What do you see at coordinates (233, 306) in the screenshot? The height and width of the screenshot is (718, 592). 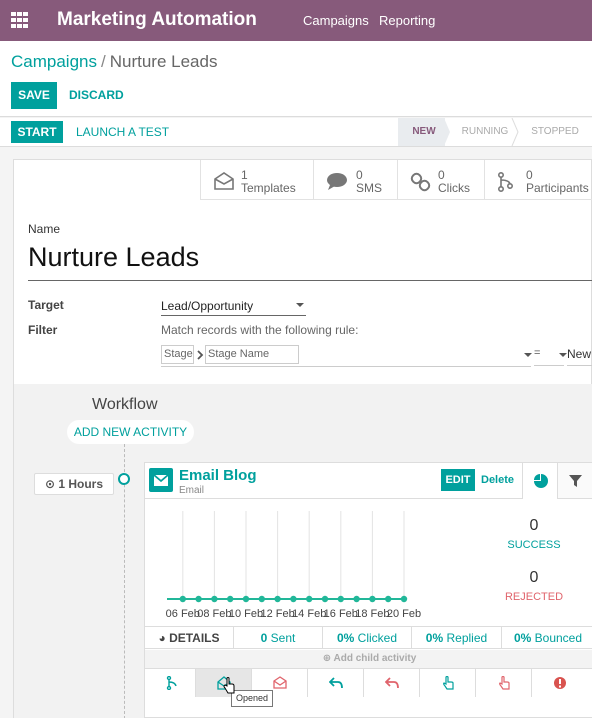 I see `target-select: Lead/Opportunity` at bounding box center [233, 306].